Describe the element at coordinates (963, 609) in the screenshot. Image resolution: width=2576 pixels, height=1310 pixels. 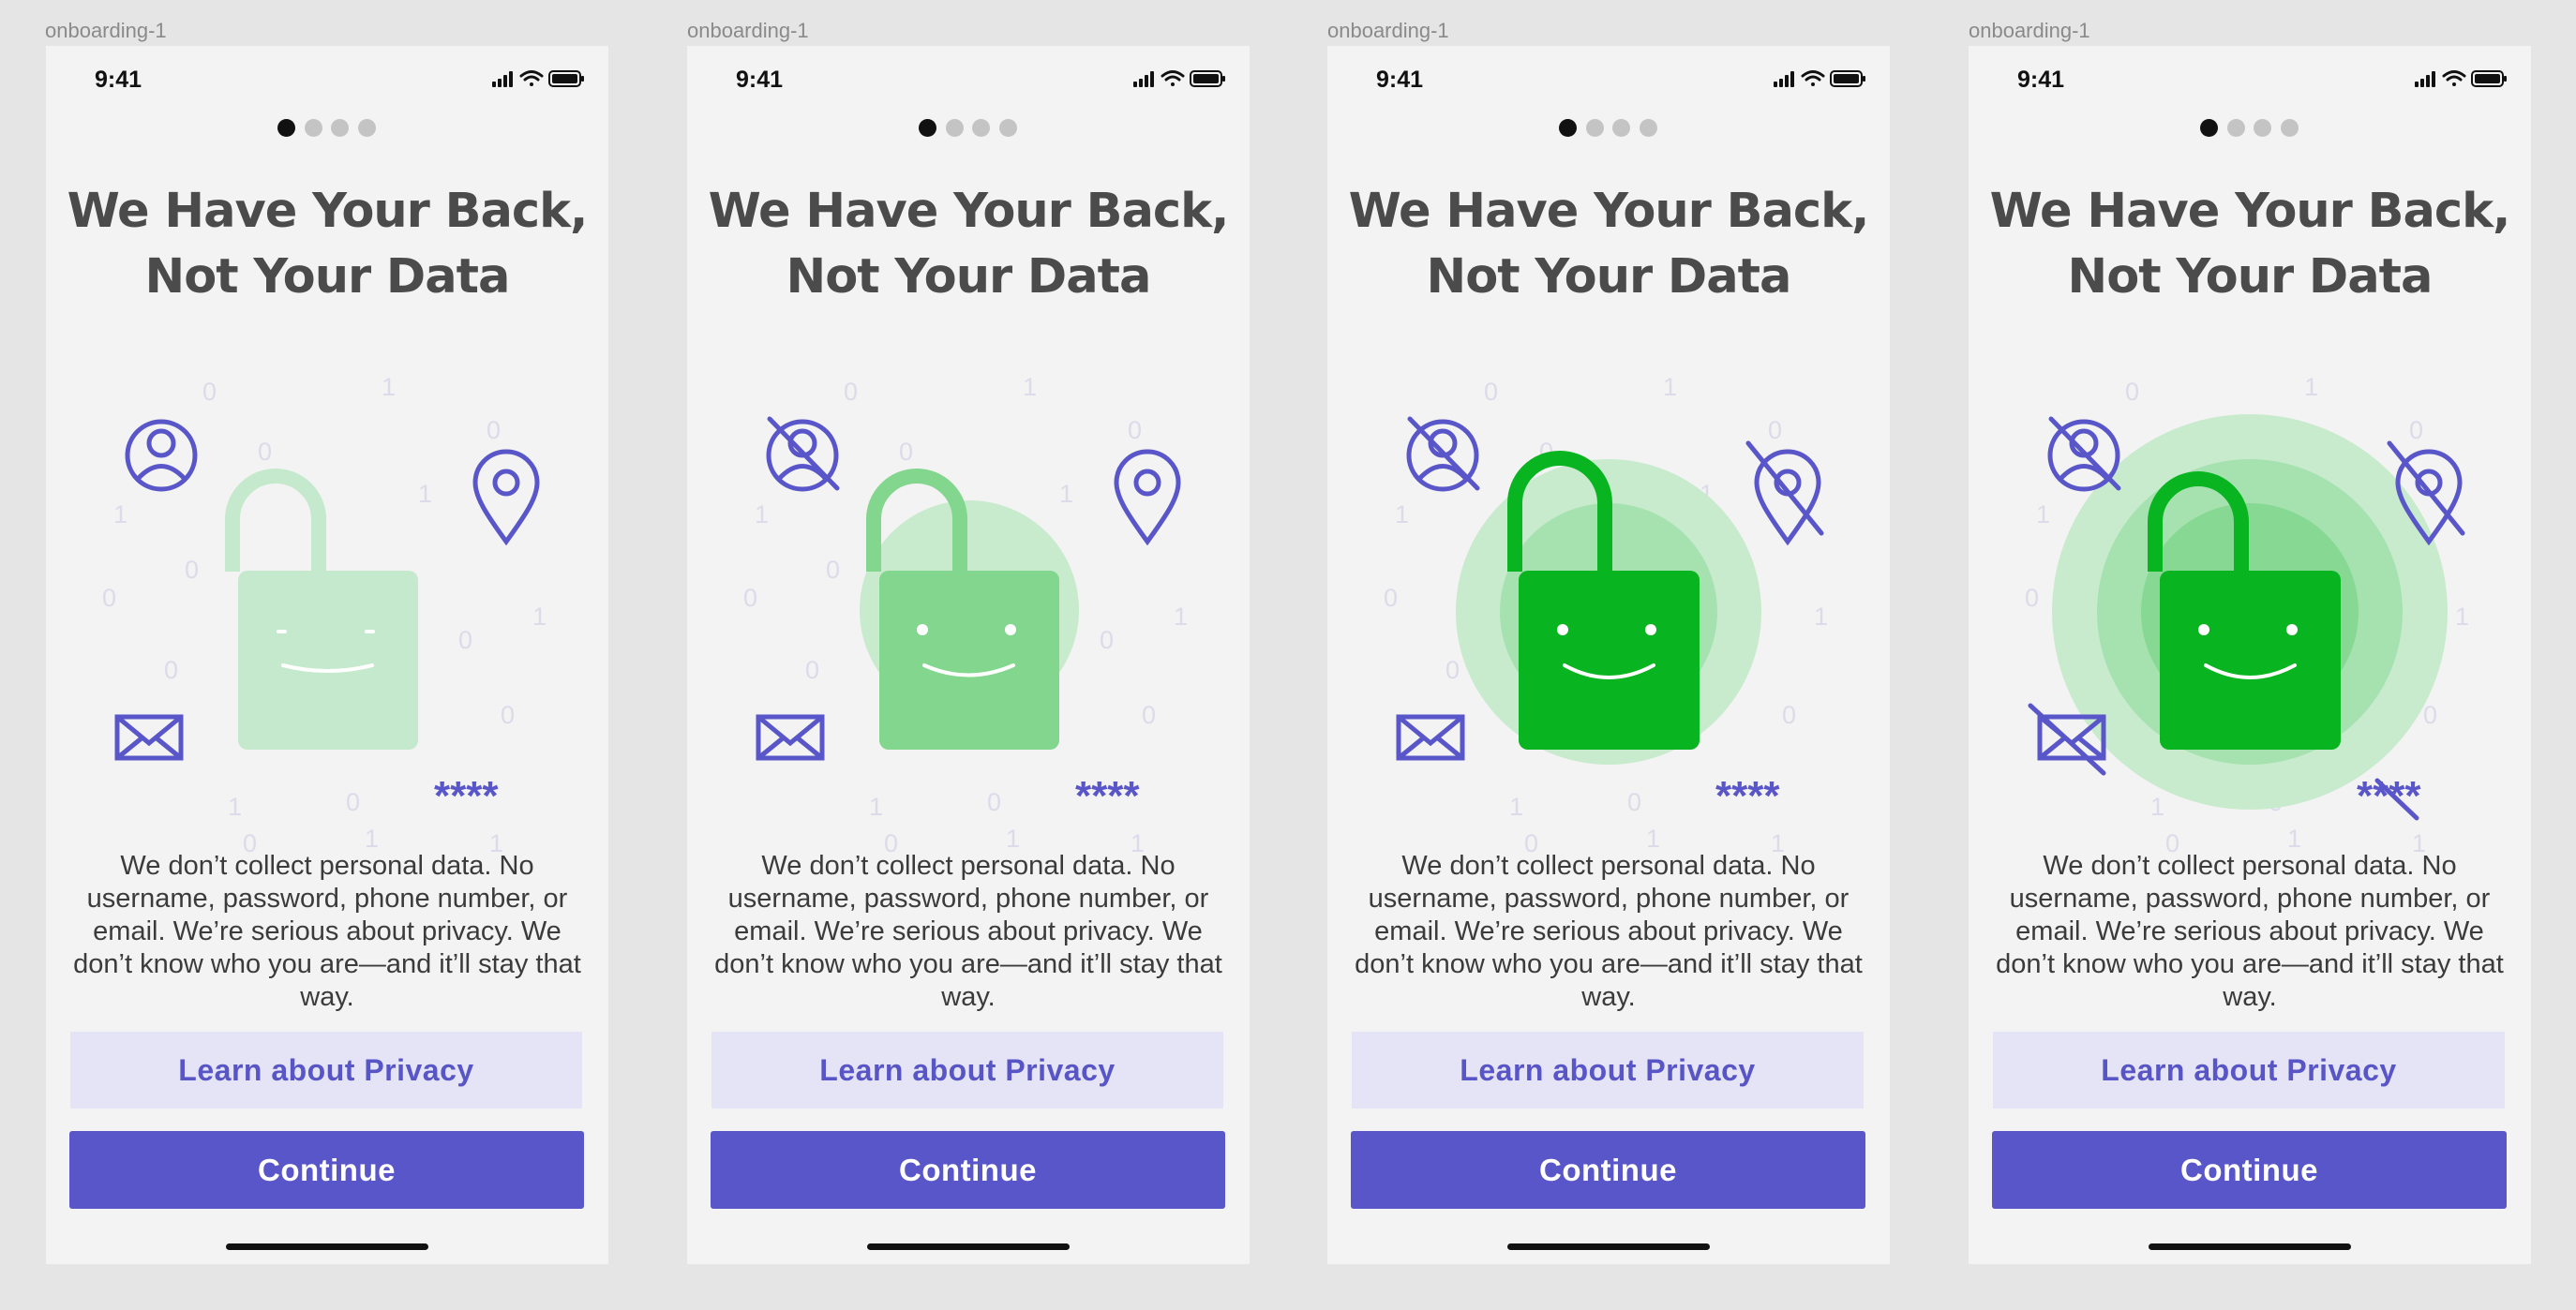
I see `lock-icon` at that location.